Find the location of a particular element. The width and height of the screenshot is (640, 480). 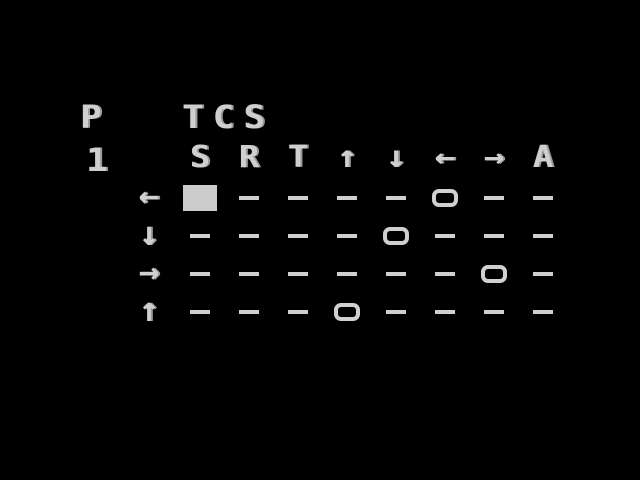

cell-left-t is located at coordinates (298, 198).